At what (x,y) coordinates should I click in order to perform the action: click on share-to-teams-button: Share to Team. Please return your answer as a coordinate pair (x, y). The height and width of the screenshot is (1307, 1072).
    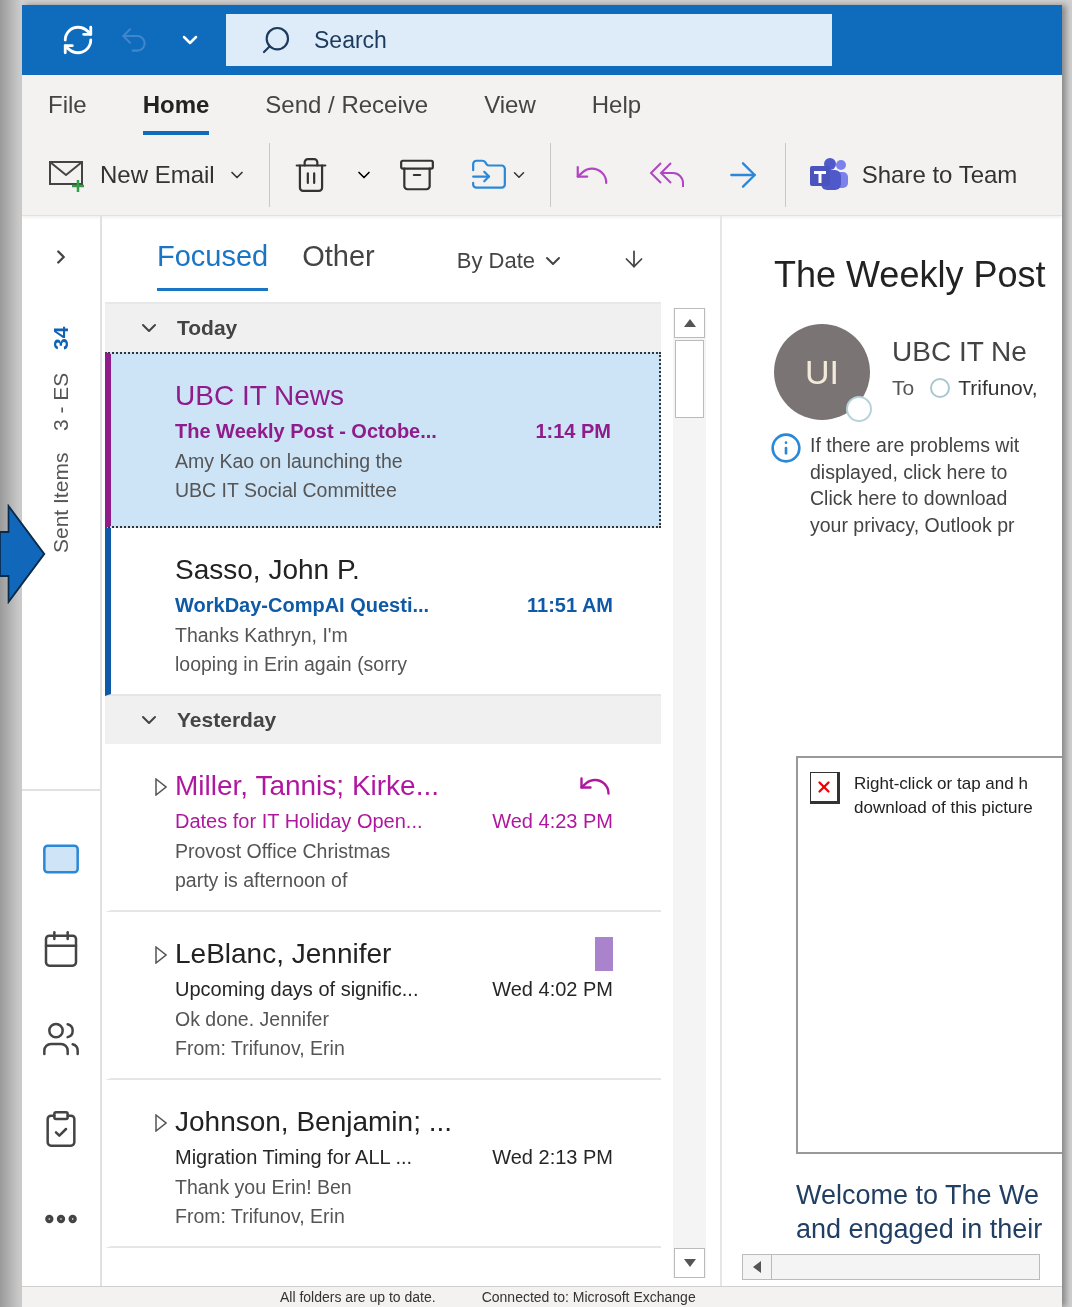
    Looking at the image, I should click on (912, 175).